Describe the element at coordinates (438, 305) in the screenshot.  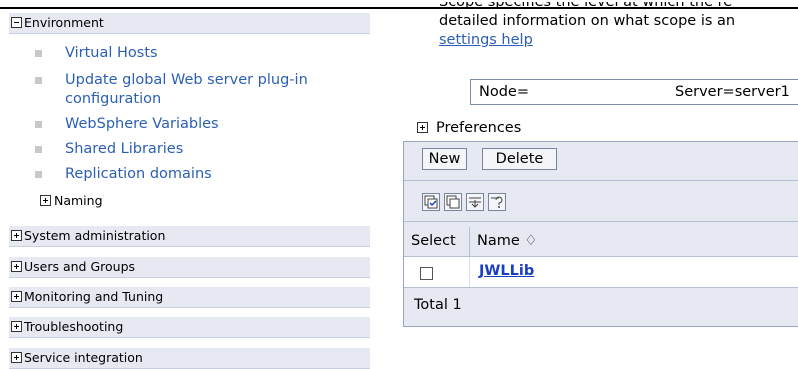
I see `total-count: Total 1` at that location.